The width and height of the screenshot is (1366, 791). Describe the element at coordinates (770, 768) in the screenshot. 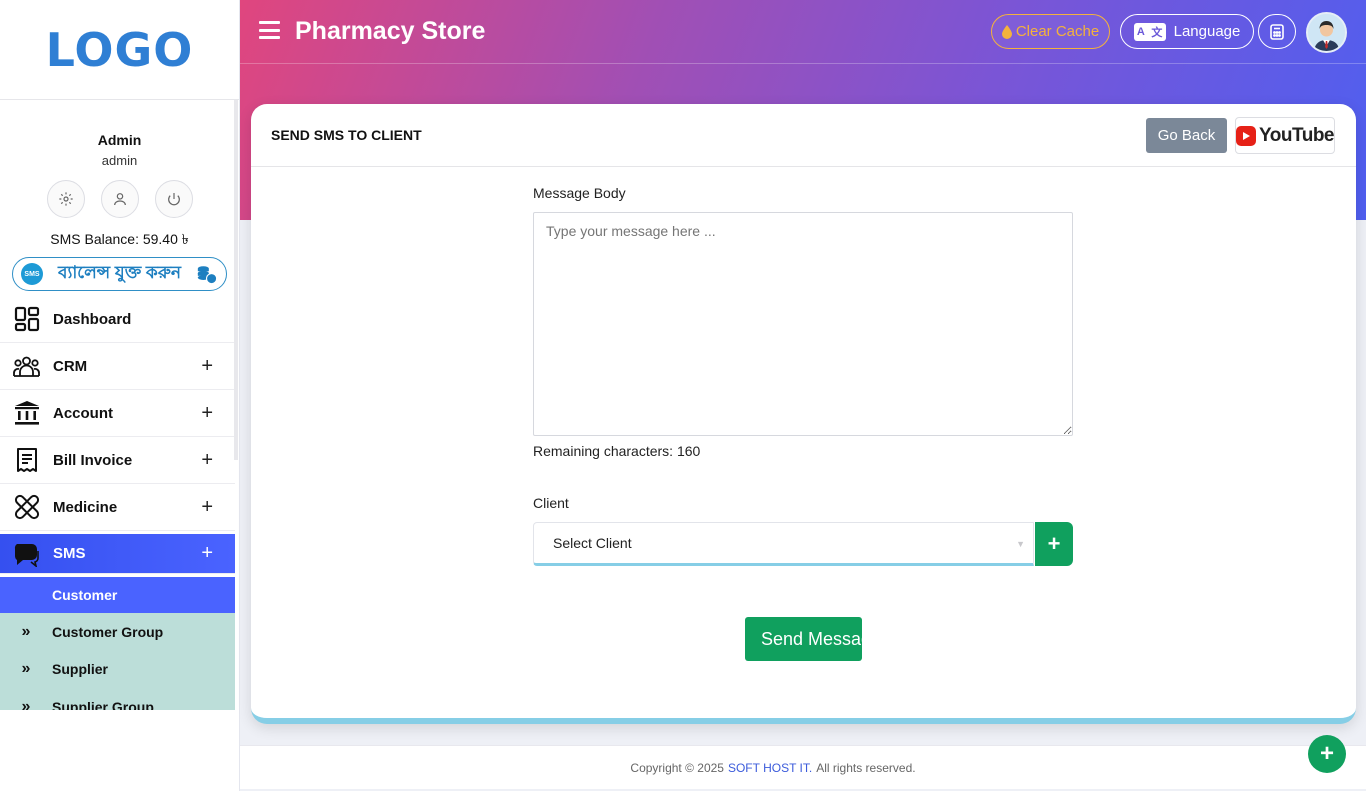

I see `footer-brand-link: SOFT HOST IT.` at that location.